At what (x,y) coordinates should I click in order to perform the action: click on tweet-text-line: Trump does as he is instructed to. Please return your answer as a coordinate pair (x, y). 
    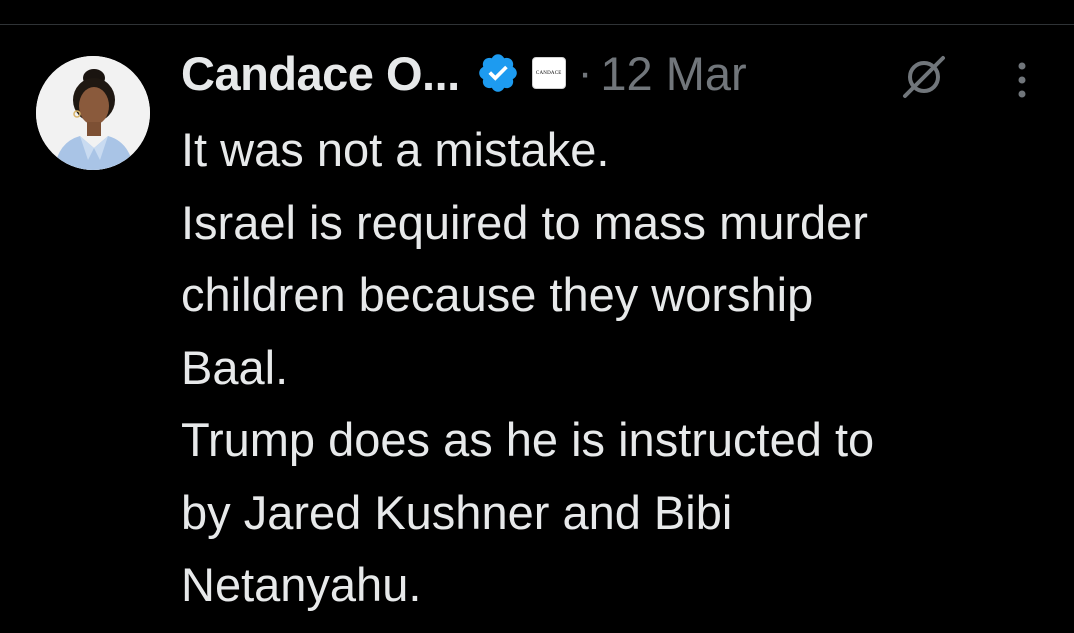
    Looking at the image, I should click on (528, 439).